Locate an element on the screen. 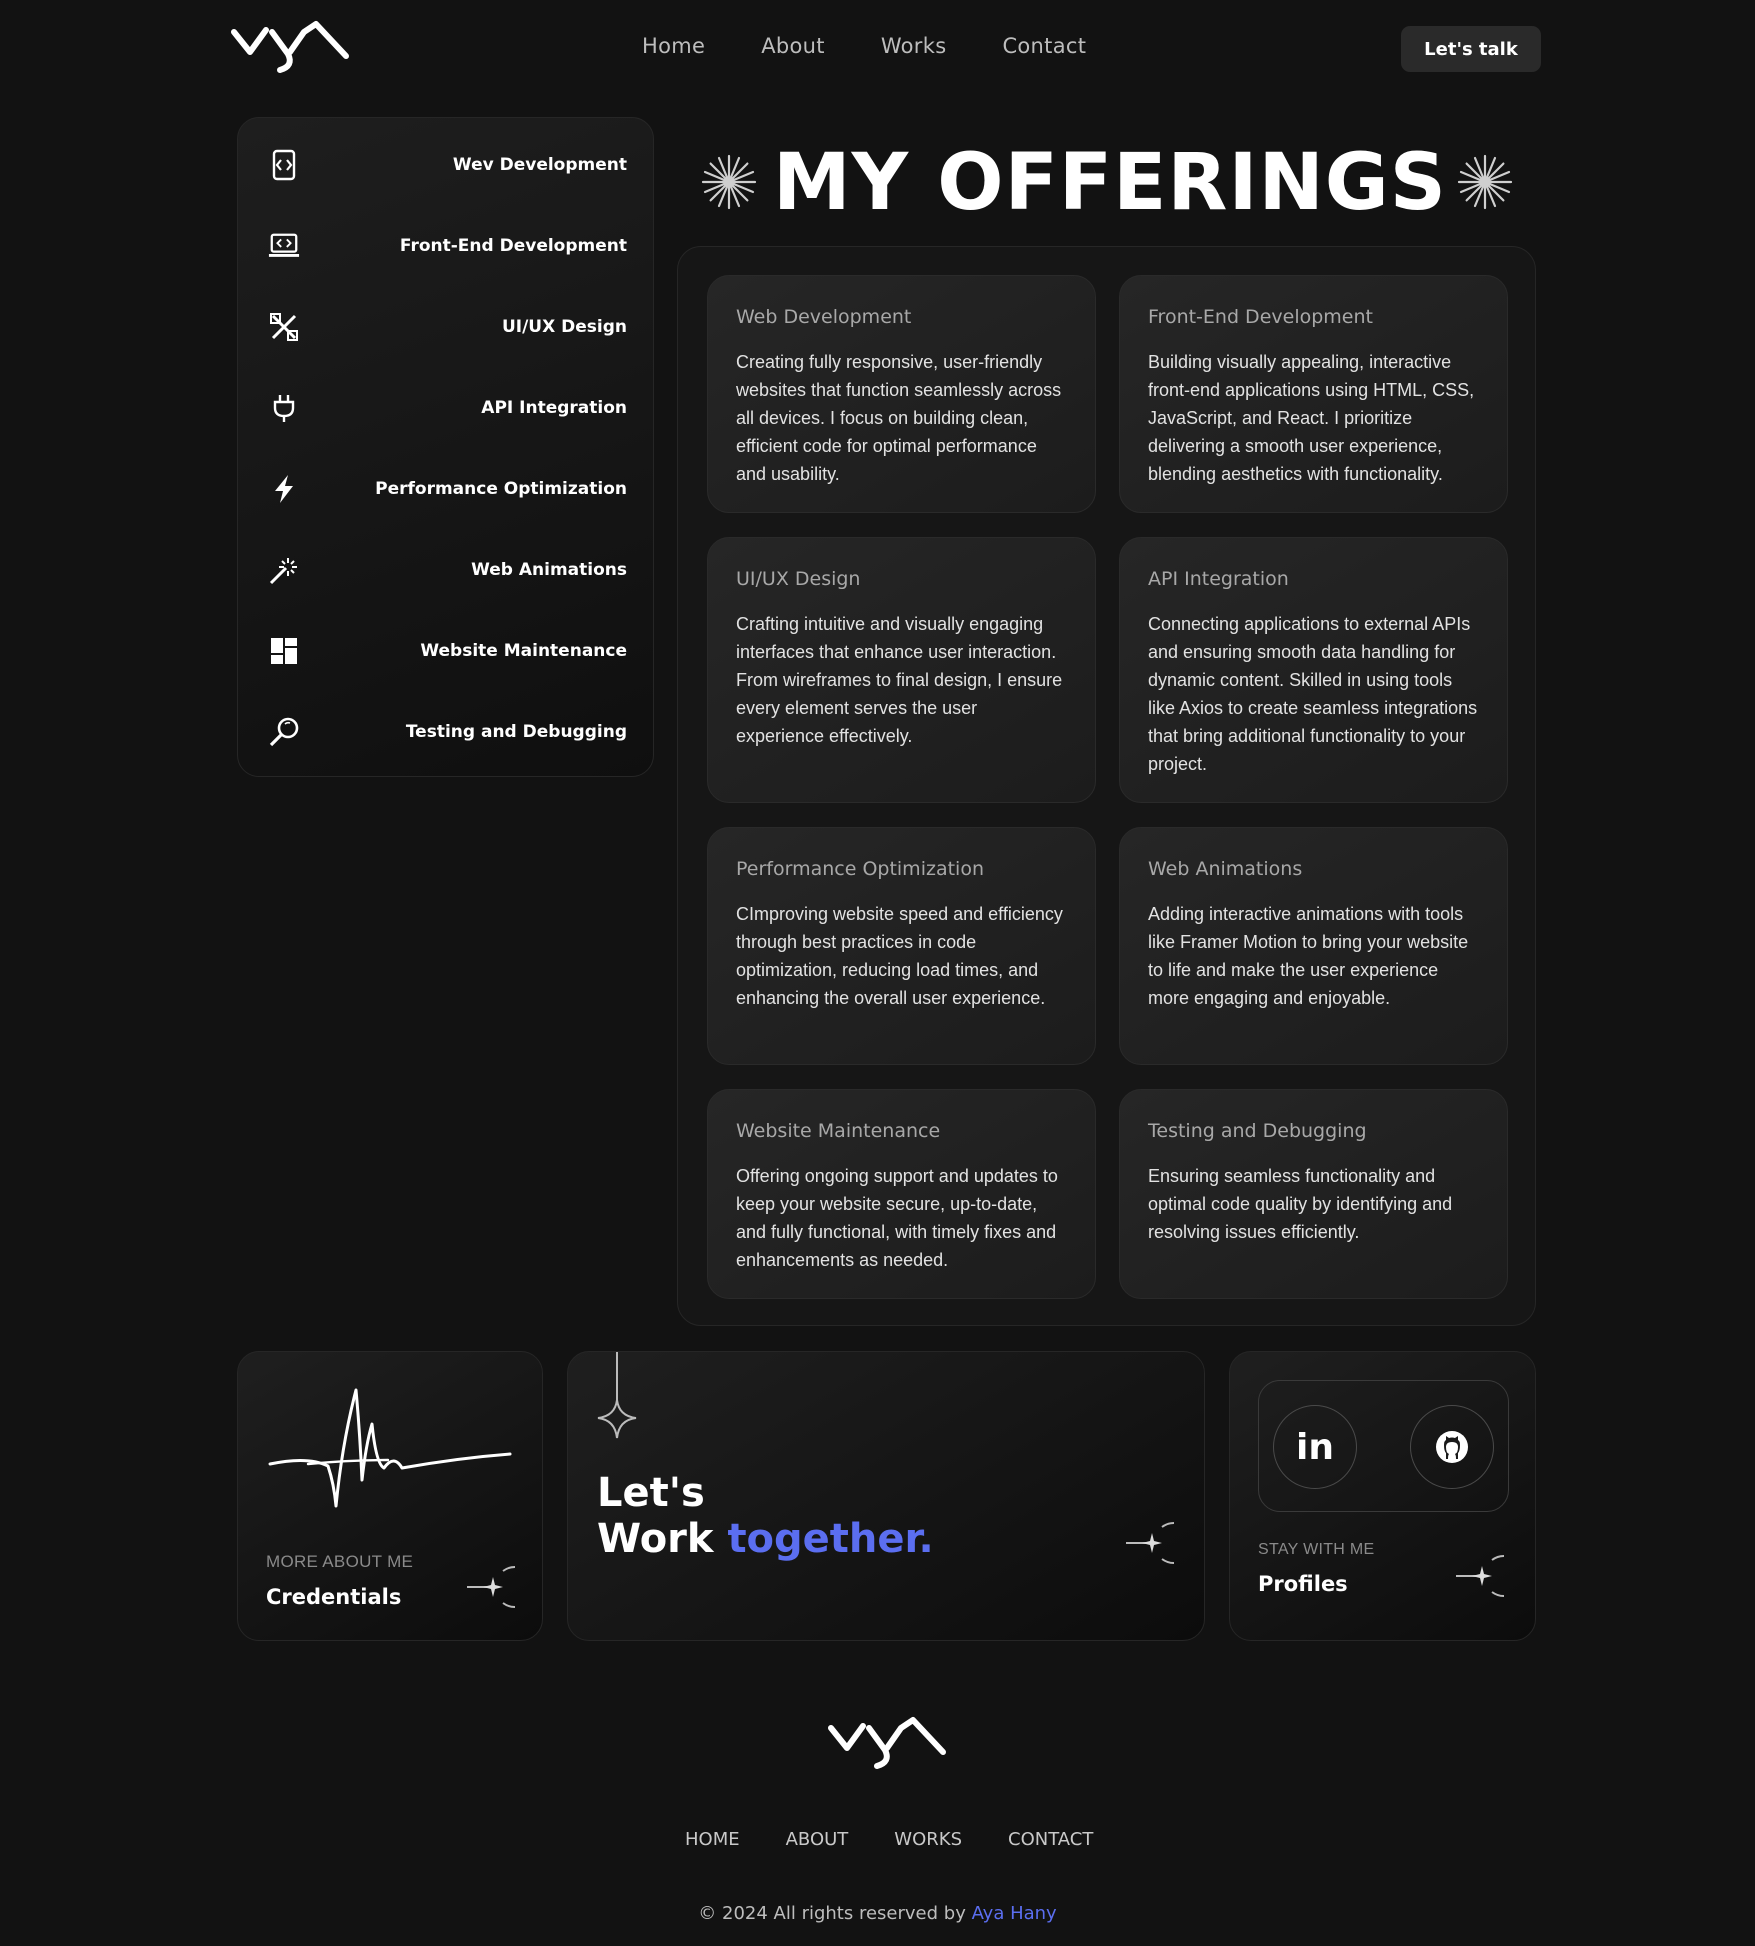 The width and height of the screenshot is (1755, 1946). main-nav: Home About Works Contact is located at coordinates (864, 46).